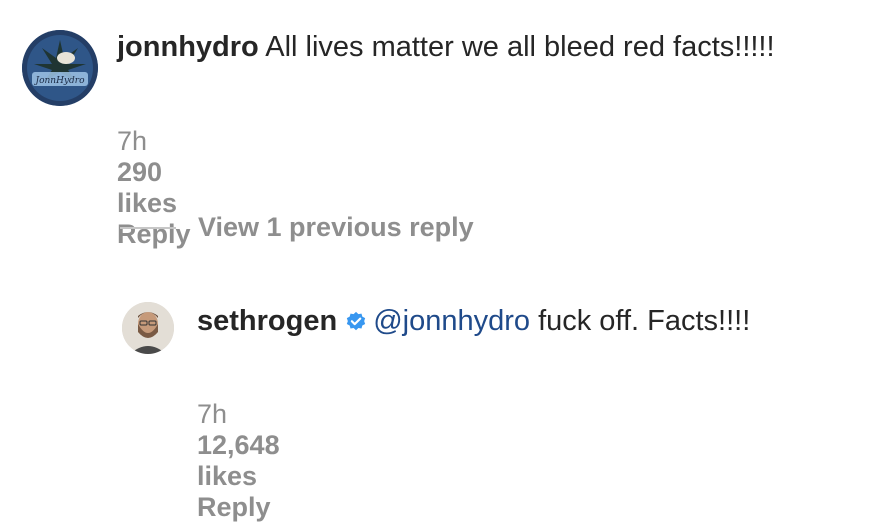  I want to click on jonnhydro-avatar-icon: JonnHydro, so click(60, 68).